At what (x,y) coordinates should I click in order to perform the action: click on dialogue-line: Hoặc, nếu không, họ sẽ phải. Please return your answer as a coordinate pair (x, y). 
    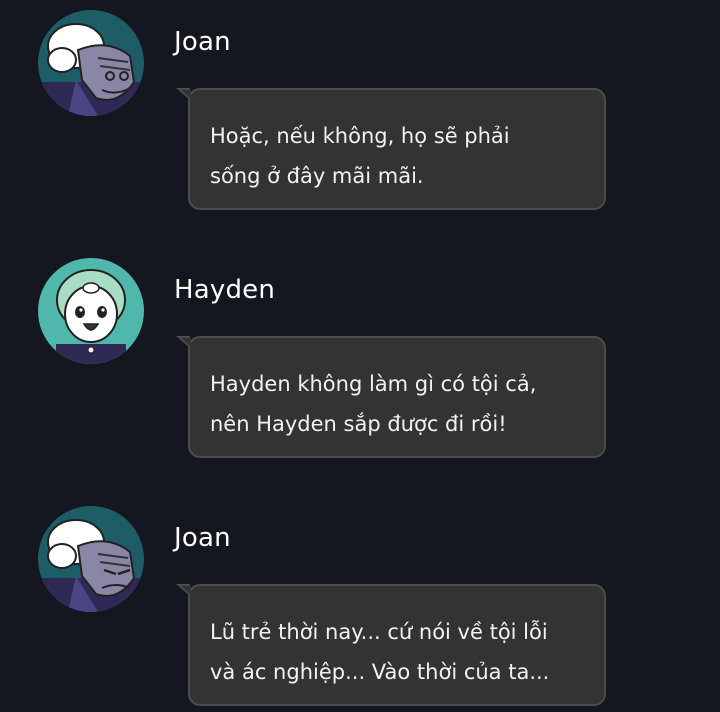
    Looking at the image, I should click on (360, 136).